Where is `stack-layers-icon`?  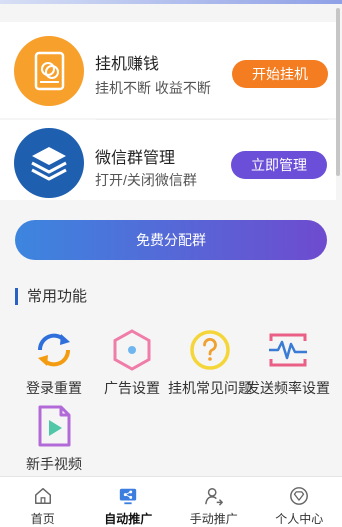 stack-layers-icon is located at coordinates (49, 163).